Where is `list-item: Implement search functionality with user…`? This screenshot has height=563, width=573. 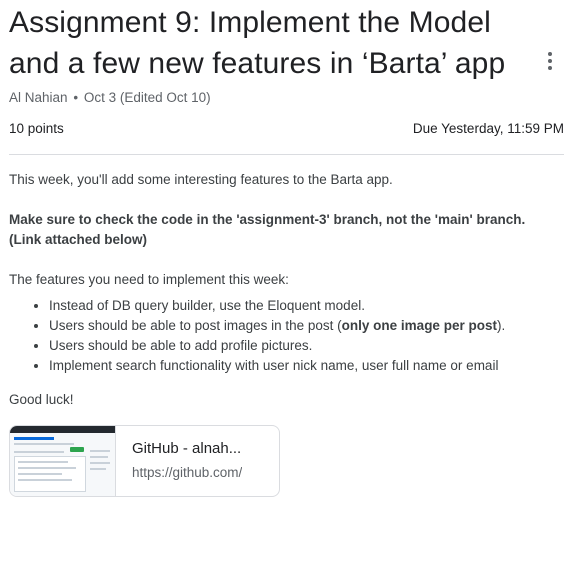 list-item: Implement search functionality with user… is located at coordinates (306, 366).